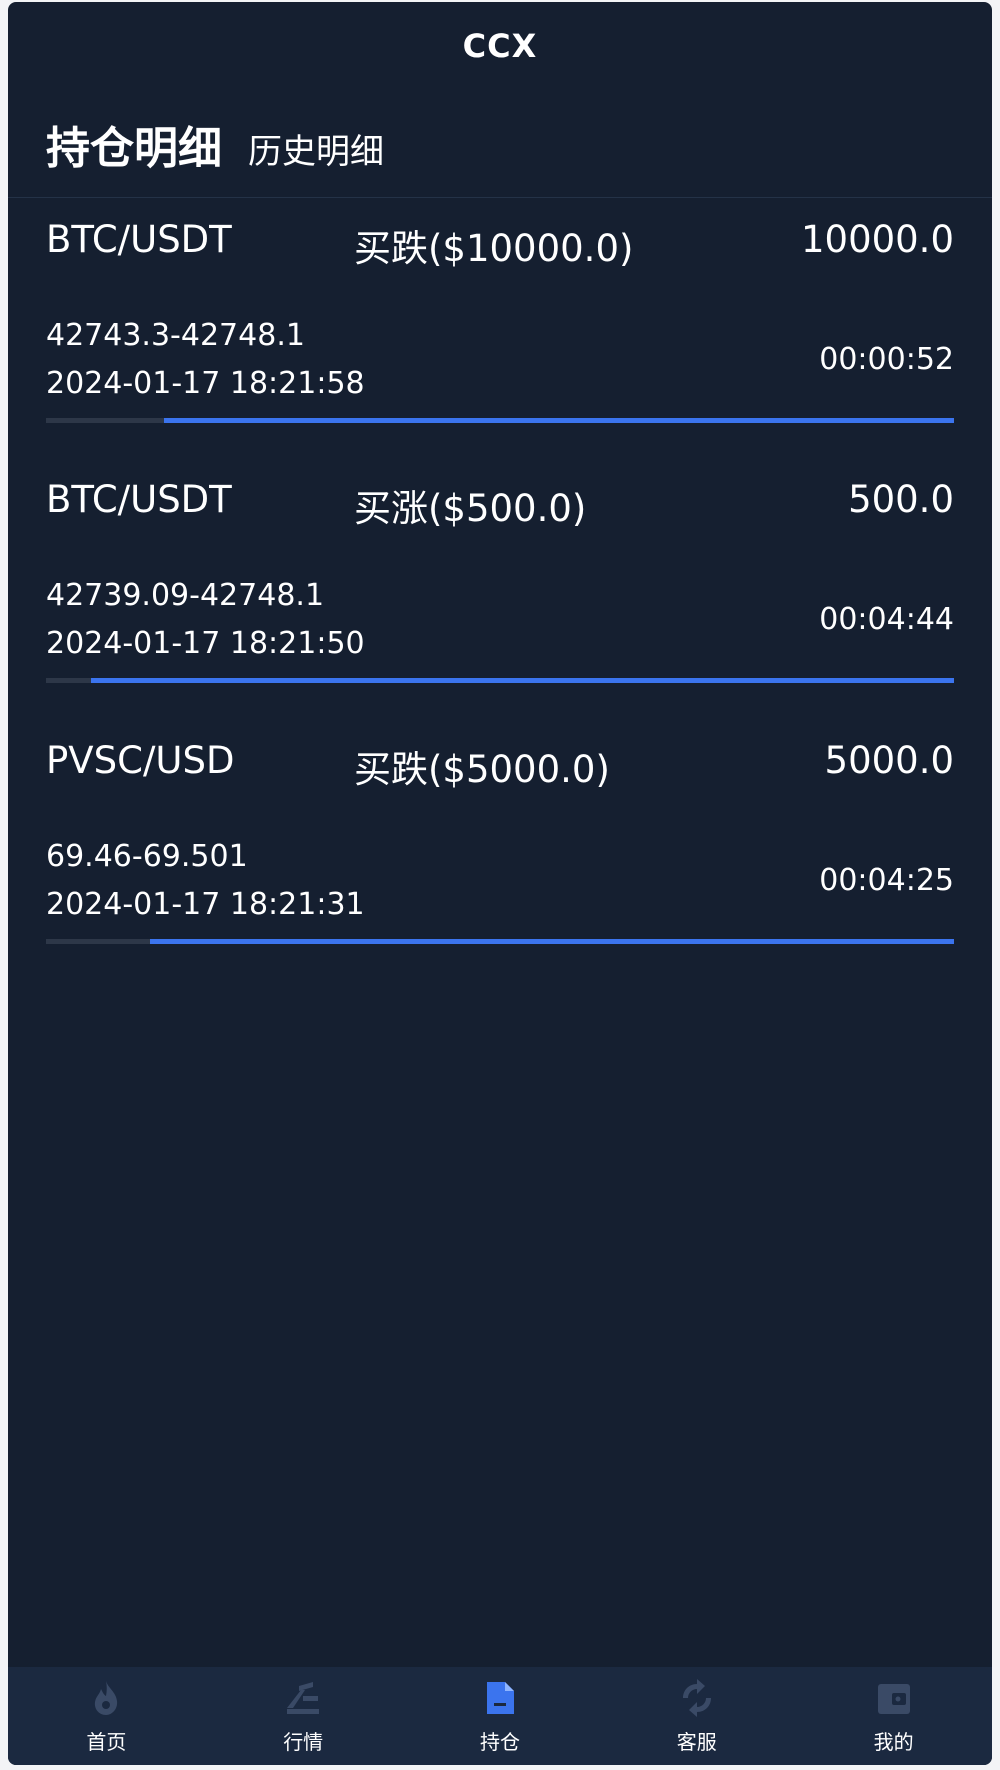 The width and height of the screenshot is (1000, 1770). Describe the element at coordinates (303, 1742) in the screenshot. I see `nav-label: 行情` at that location.